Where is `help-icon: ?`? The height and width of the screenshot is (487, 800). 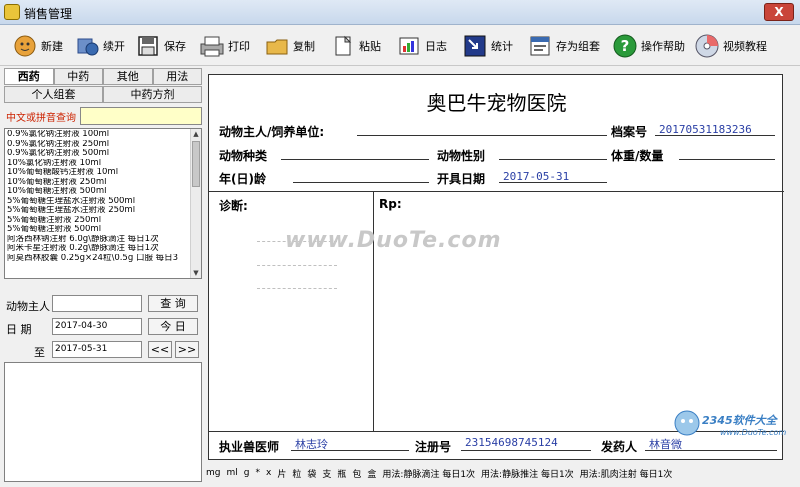 help-icon: ? is located at coordinates (625, 46).